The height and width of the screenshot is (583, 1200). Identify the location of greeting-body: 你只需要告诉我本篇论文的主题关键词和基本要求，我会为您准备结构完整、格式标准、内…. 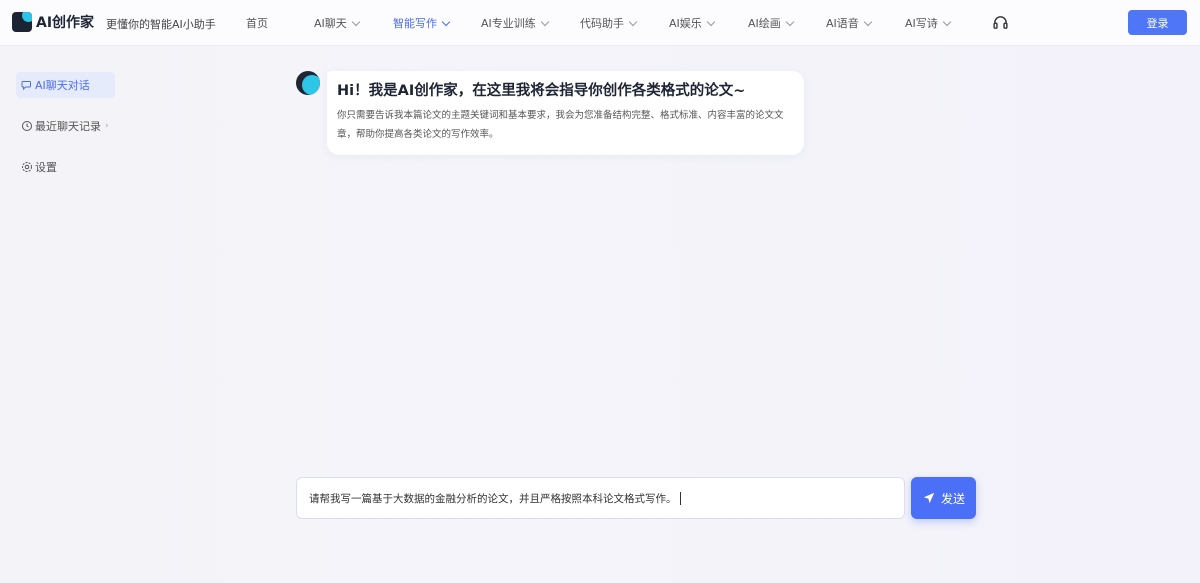
(560, 125).